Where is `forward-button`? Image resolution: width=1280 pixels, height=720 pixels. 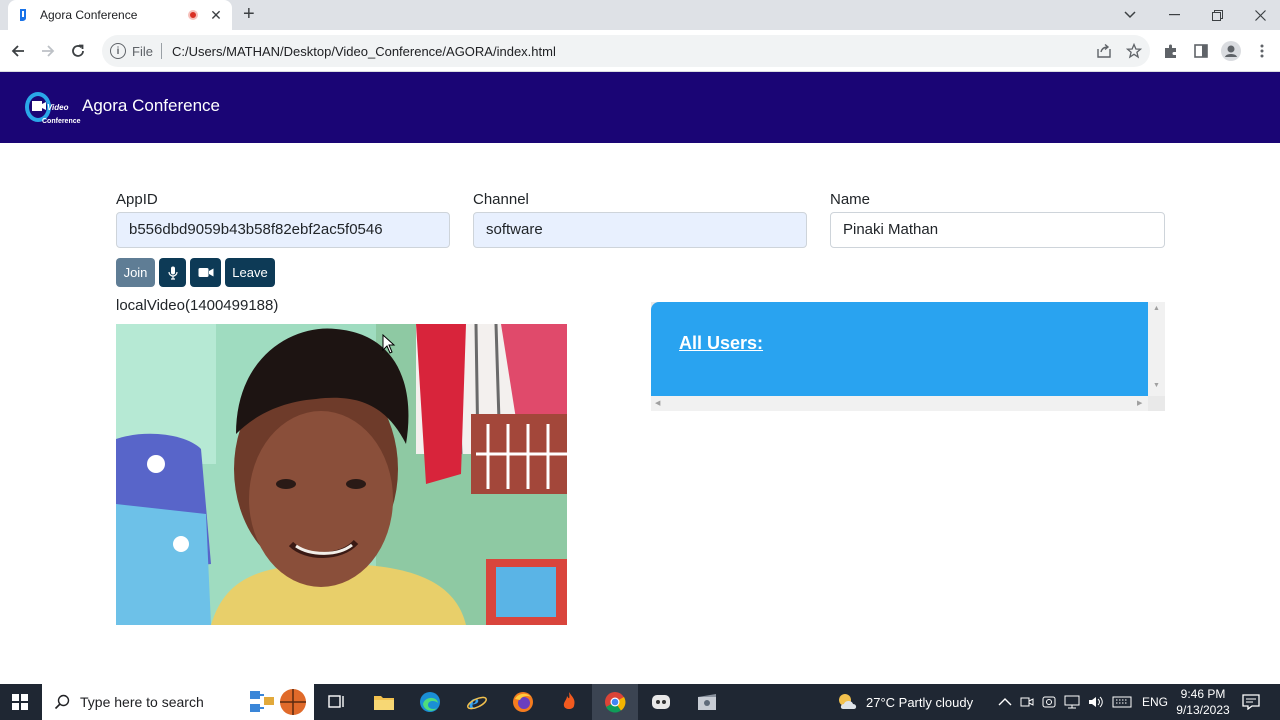
forward-button is located at coordinates (48, 51).